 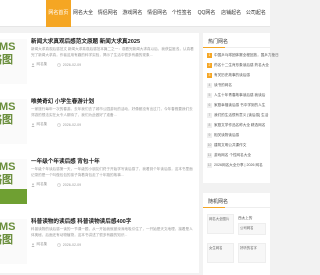 I want to click on nav-item-game: 游戏网名, so click(x=132, y=13).